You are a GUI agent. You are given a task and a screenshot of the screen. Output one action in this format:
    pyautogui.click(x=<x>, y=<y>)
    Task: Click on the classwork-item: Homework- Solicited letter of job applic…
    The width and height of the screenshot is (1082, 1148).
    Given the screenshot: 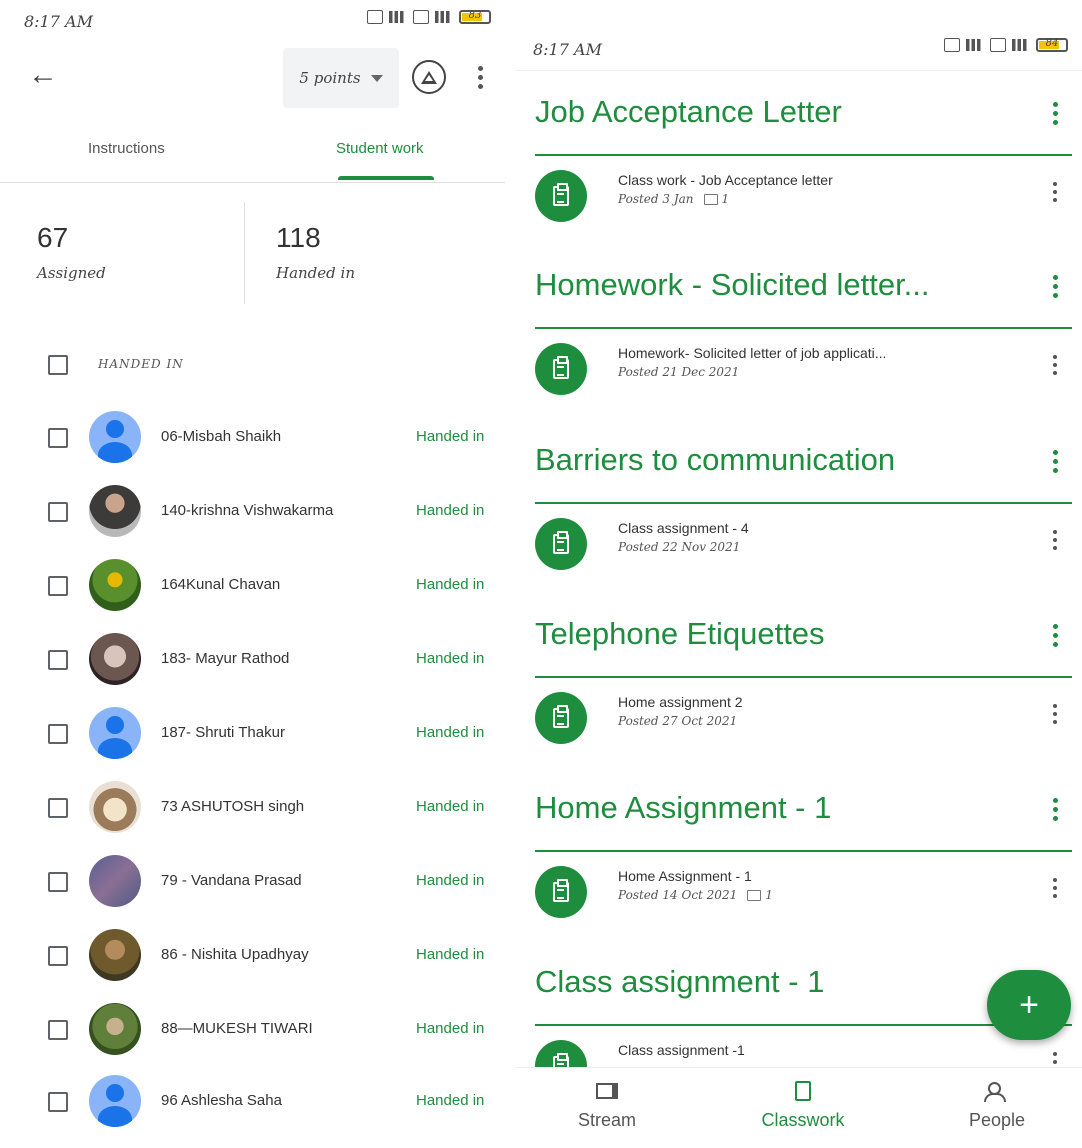 What is the action you would take?
    pyautogui.click(x=805, y=373)
    